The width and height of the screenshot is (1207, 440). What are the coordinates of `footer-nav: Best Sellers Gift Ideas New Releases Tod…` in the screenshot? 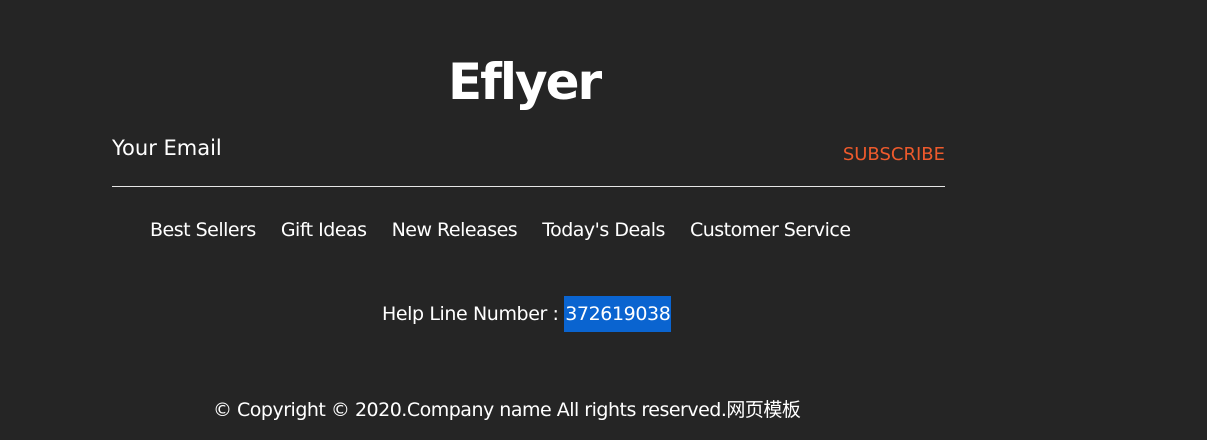 It's located at (500, 230).